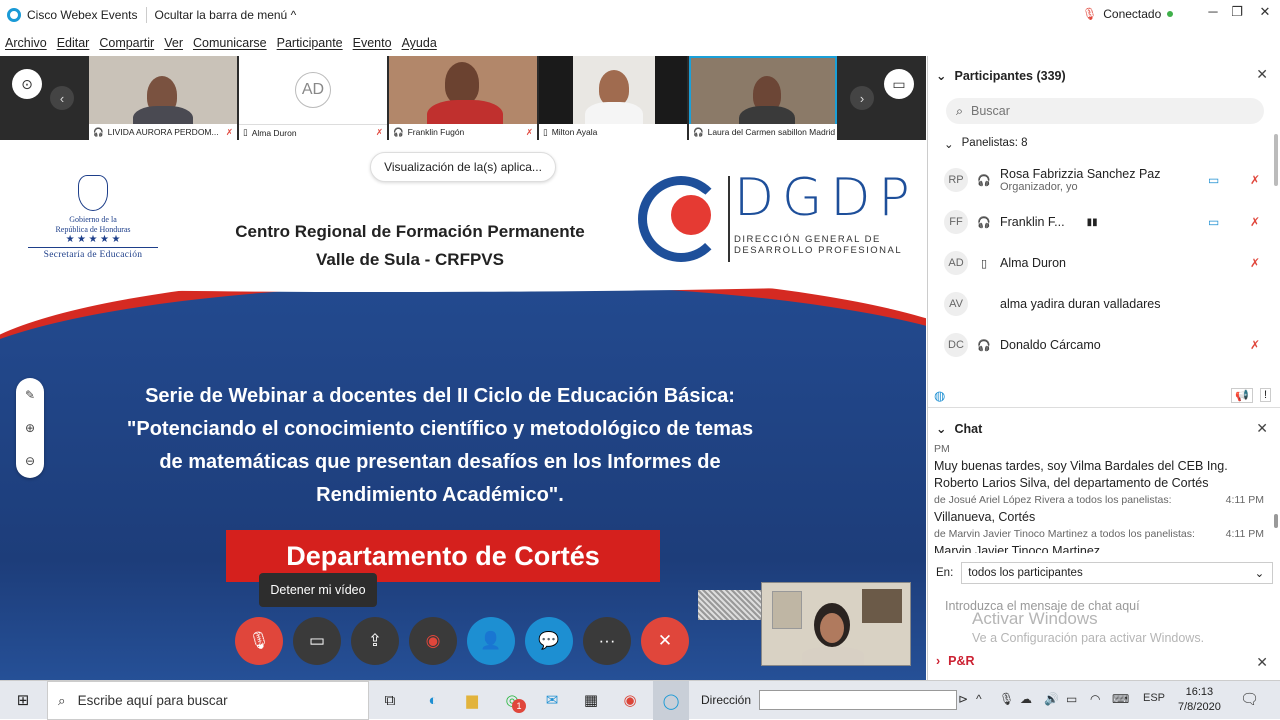 The image size is (1280, 720). Describe the element at coordinates (698, 131) in the screenshot. I see `headset-icon: 🎧` at that location.